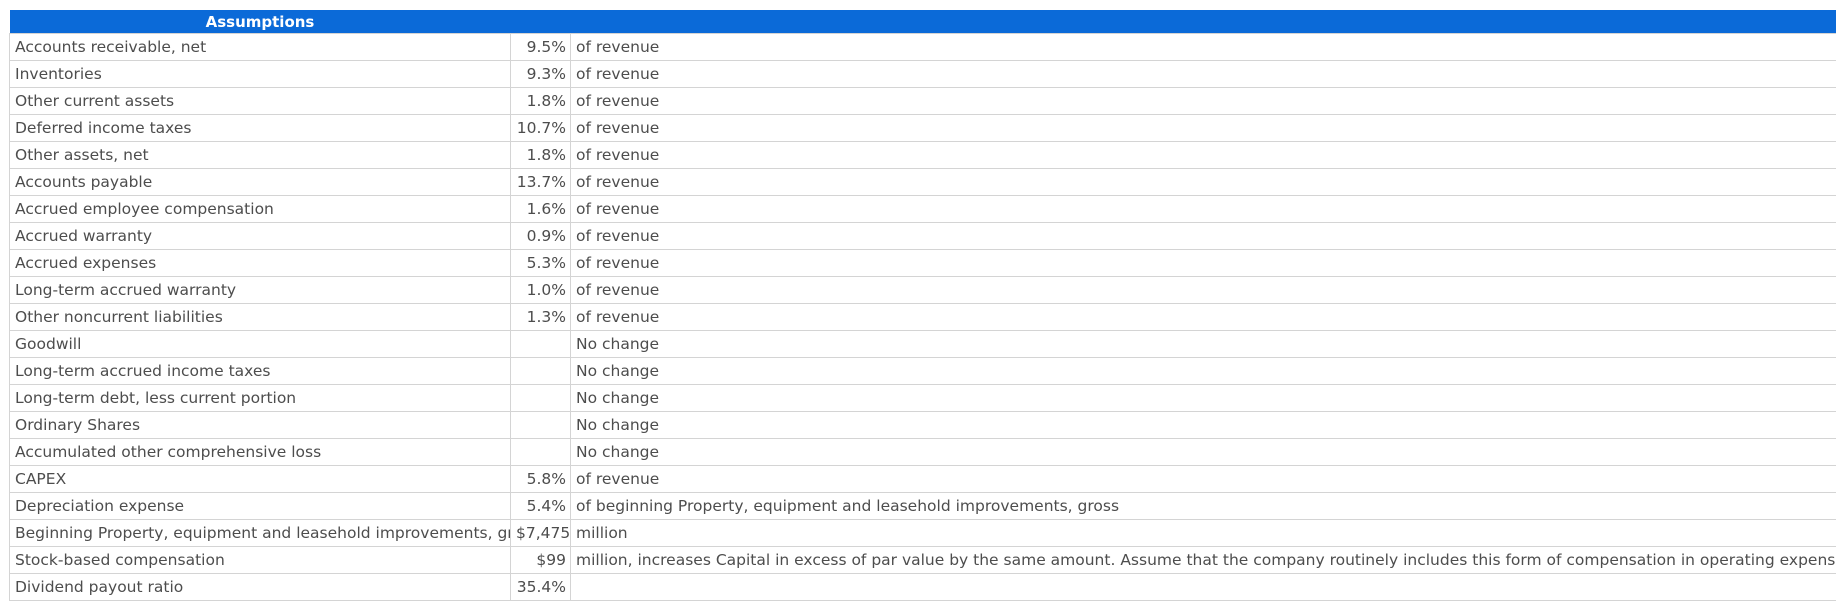  I want to click on value-cell: 5.3%, so click(540, 263).